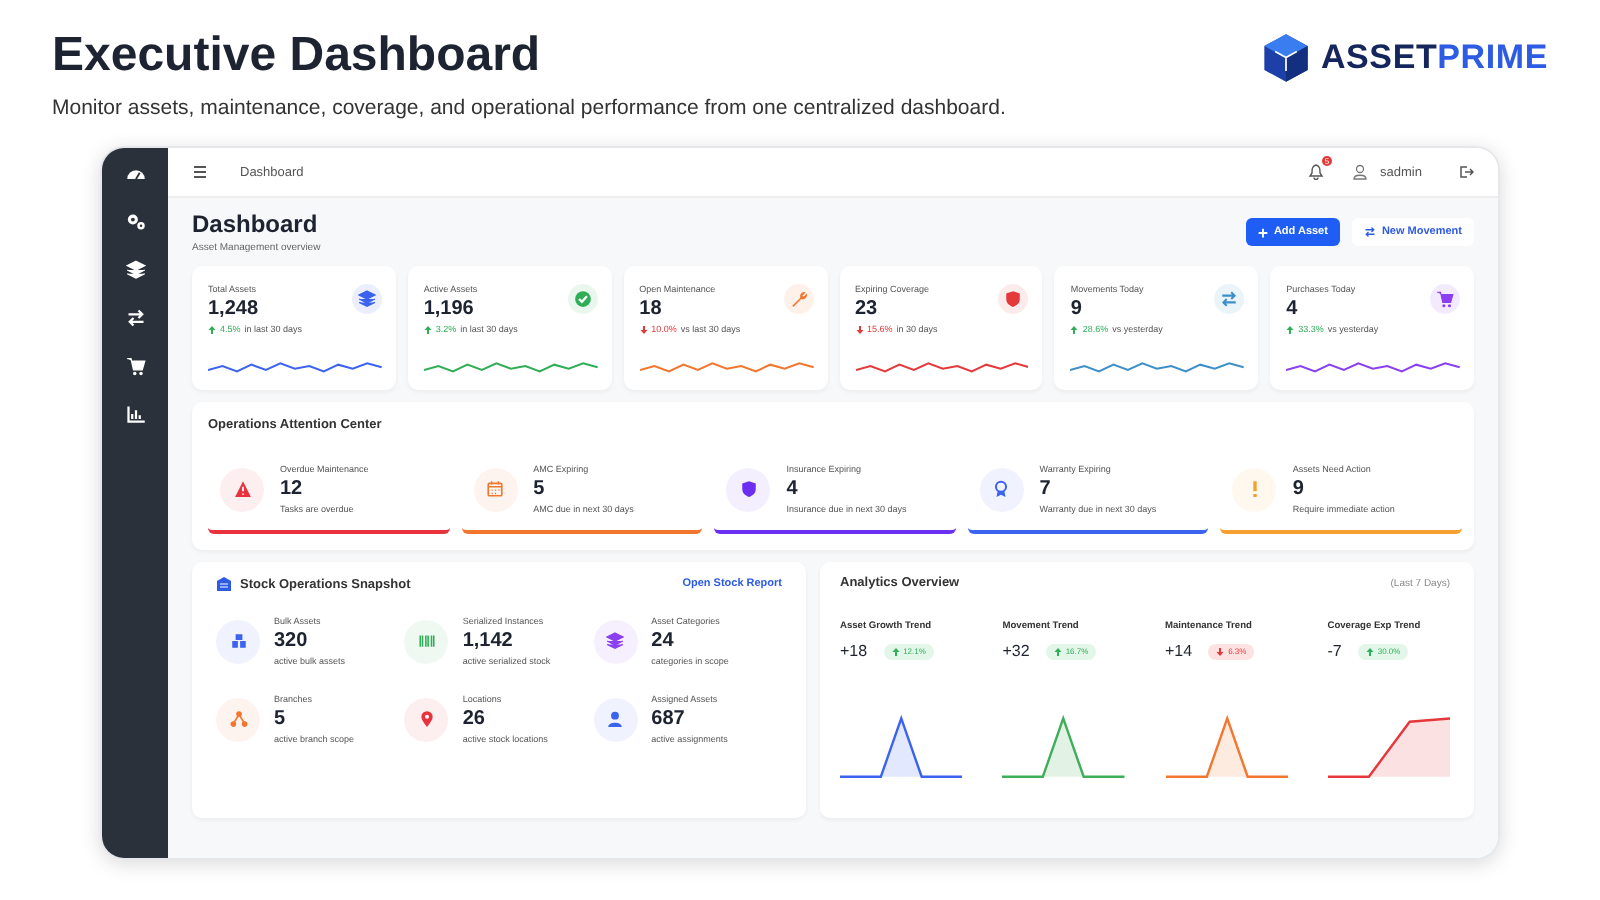 The width and height of the screenshot is (1600, 900). Describe the element at coordinates (426, 641) in the screenshot. I see `barcode-icon` at that location.